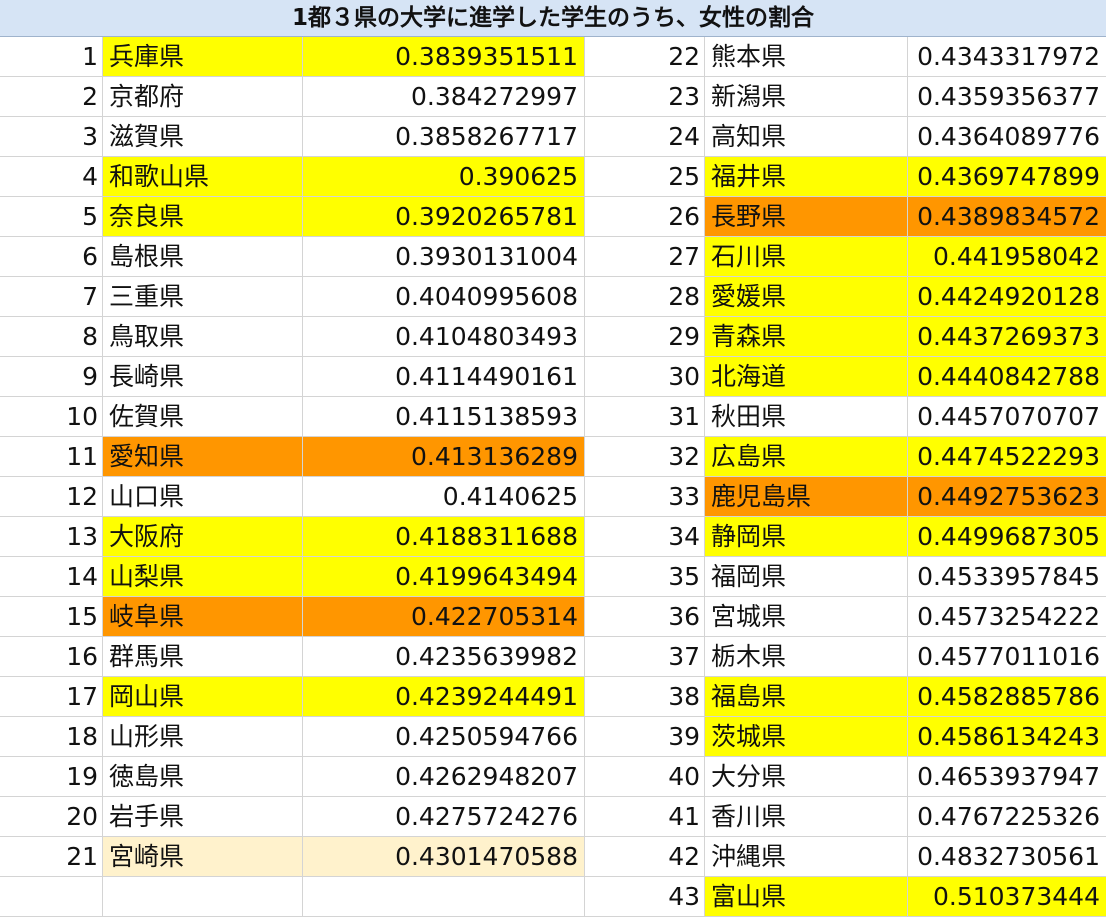  I want to click on prefecture-cell: 宮崎県, so click(203, 856).